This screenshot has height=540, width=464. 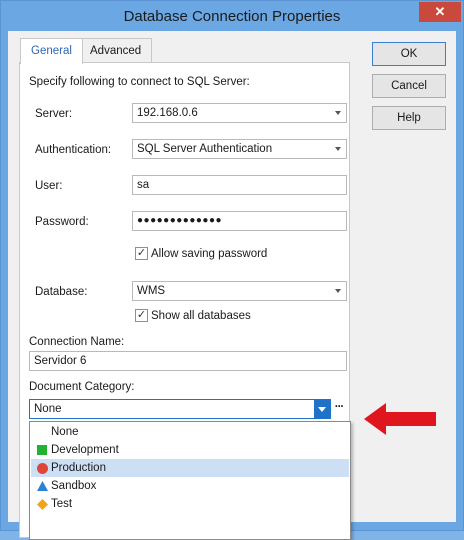 What do you see at coordinates (143, 185) in the screenshot?
I see `user-value: sa` at bounding box center [143, 185].